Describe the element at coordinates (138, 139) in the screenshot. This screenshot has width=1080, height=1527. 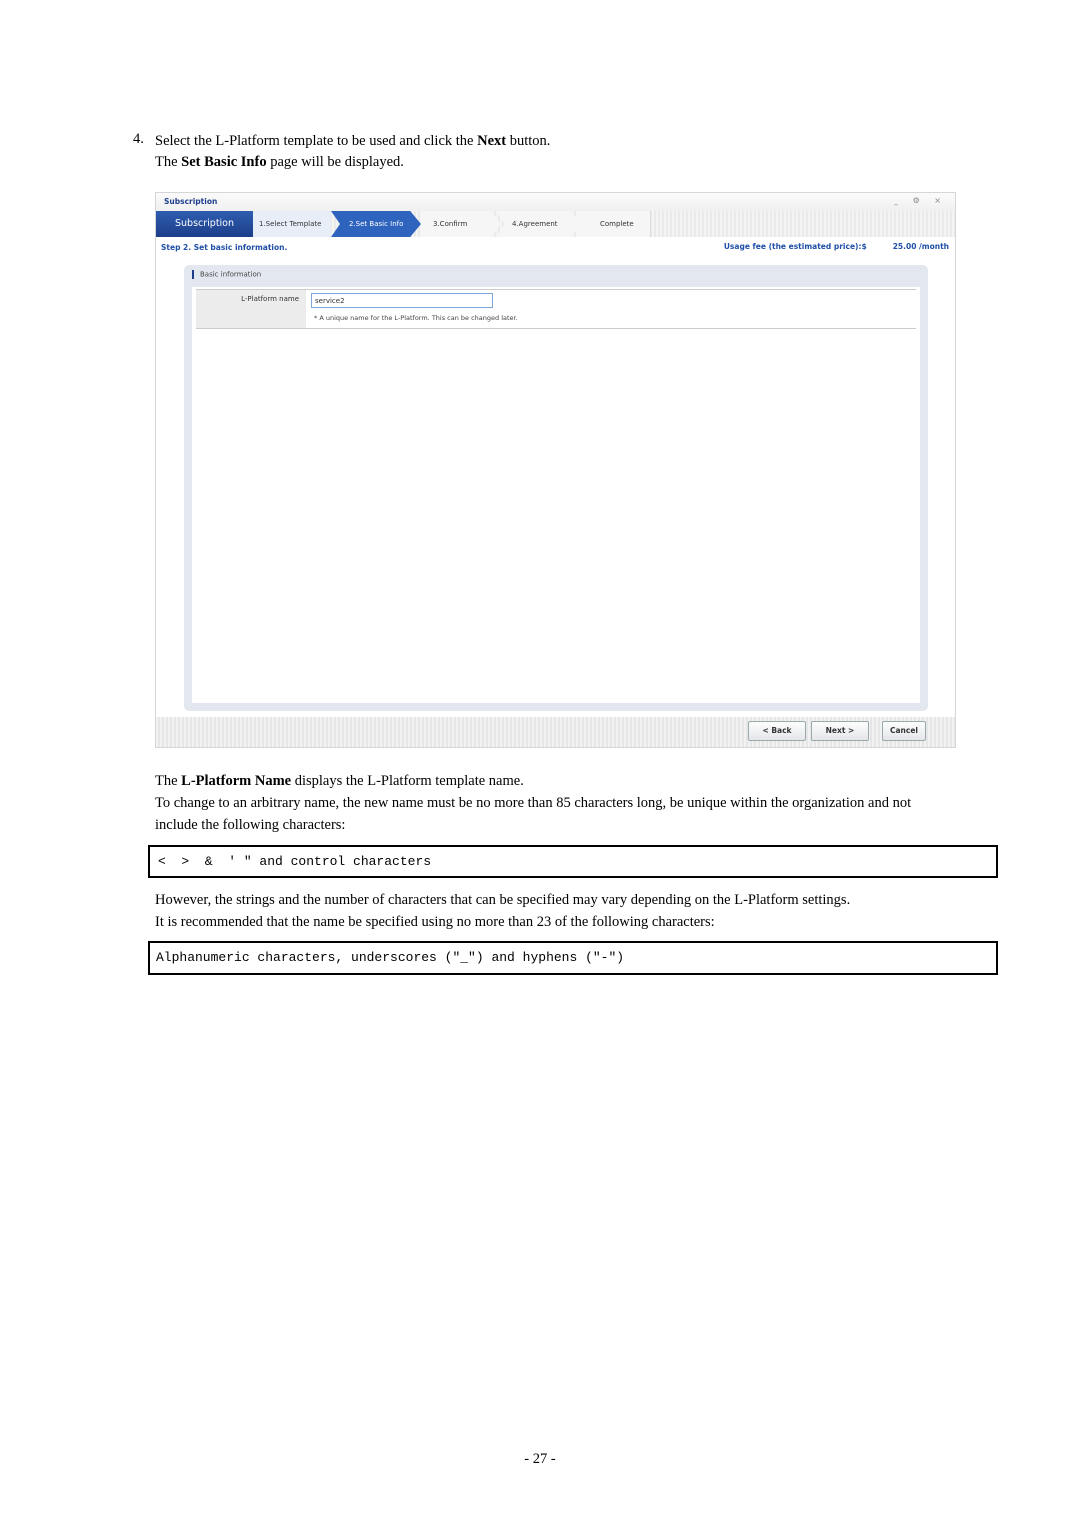
I see `step-number: 4.` at that location.